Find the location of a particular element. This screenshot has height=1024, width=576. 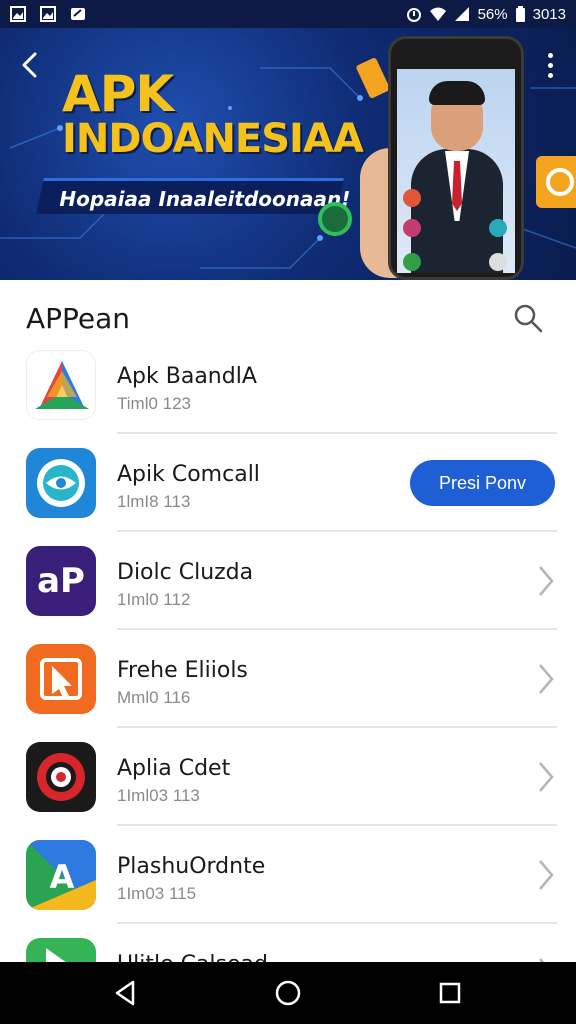

decorative-circle-icon is located at coordinates (335, 219).